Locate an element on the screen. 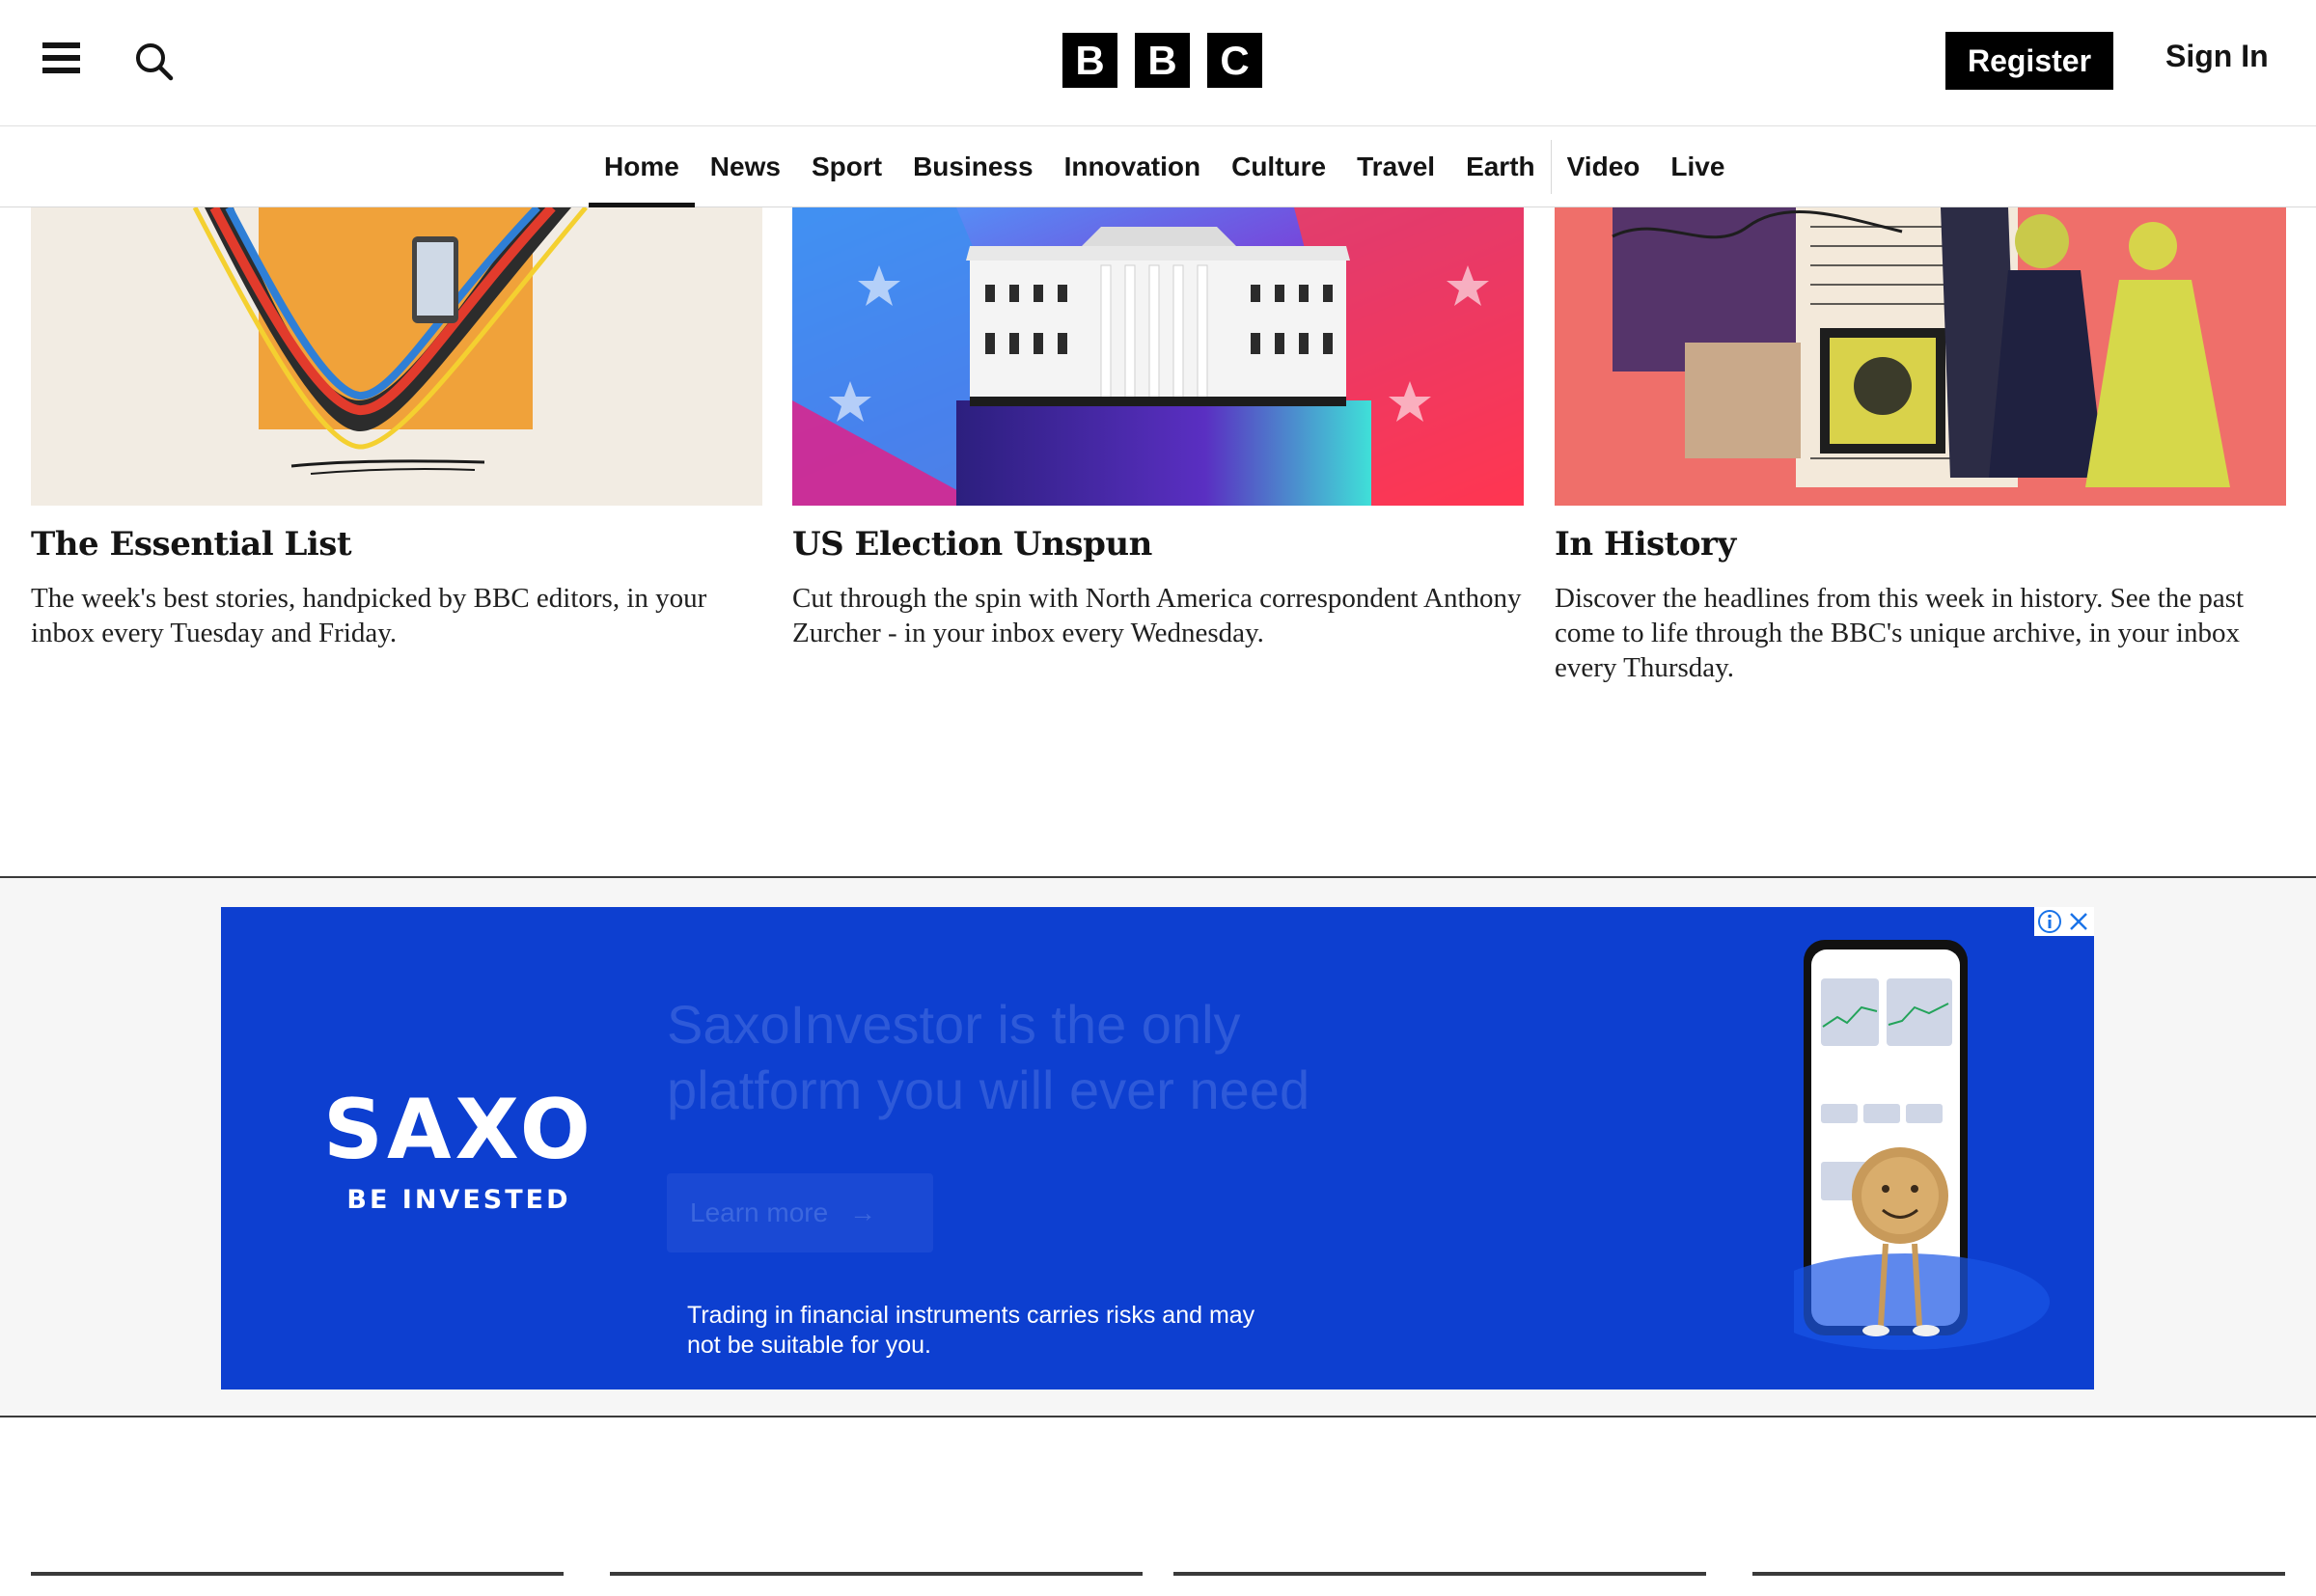  logo-letter: C is located at coordinates (1234, 61).